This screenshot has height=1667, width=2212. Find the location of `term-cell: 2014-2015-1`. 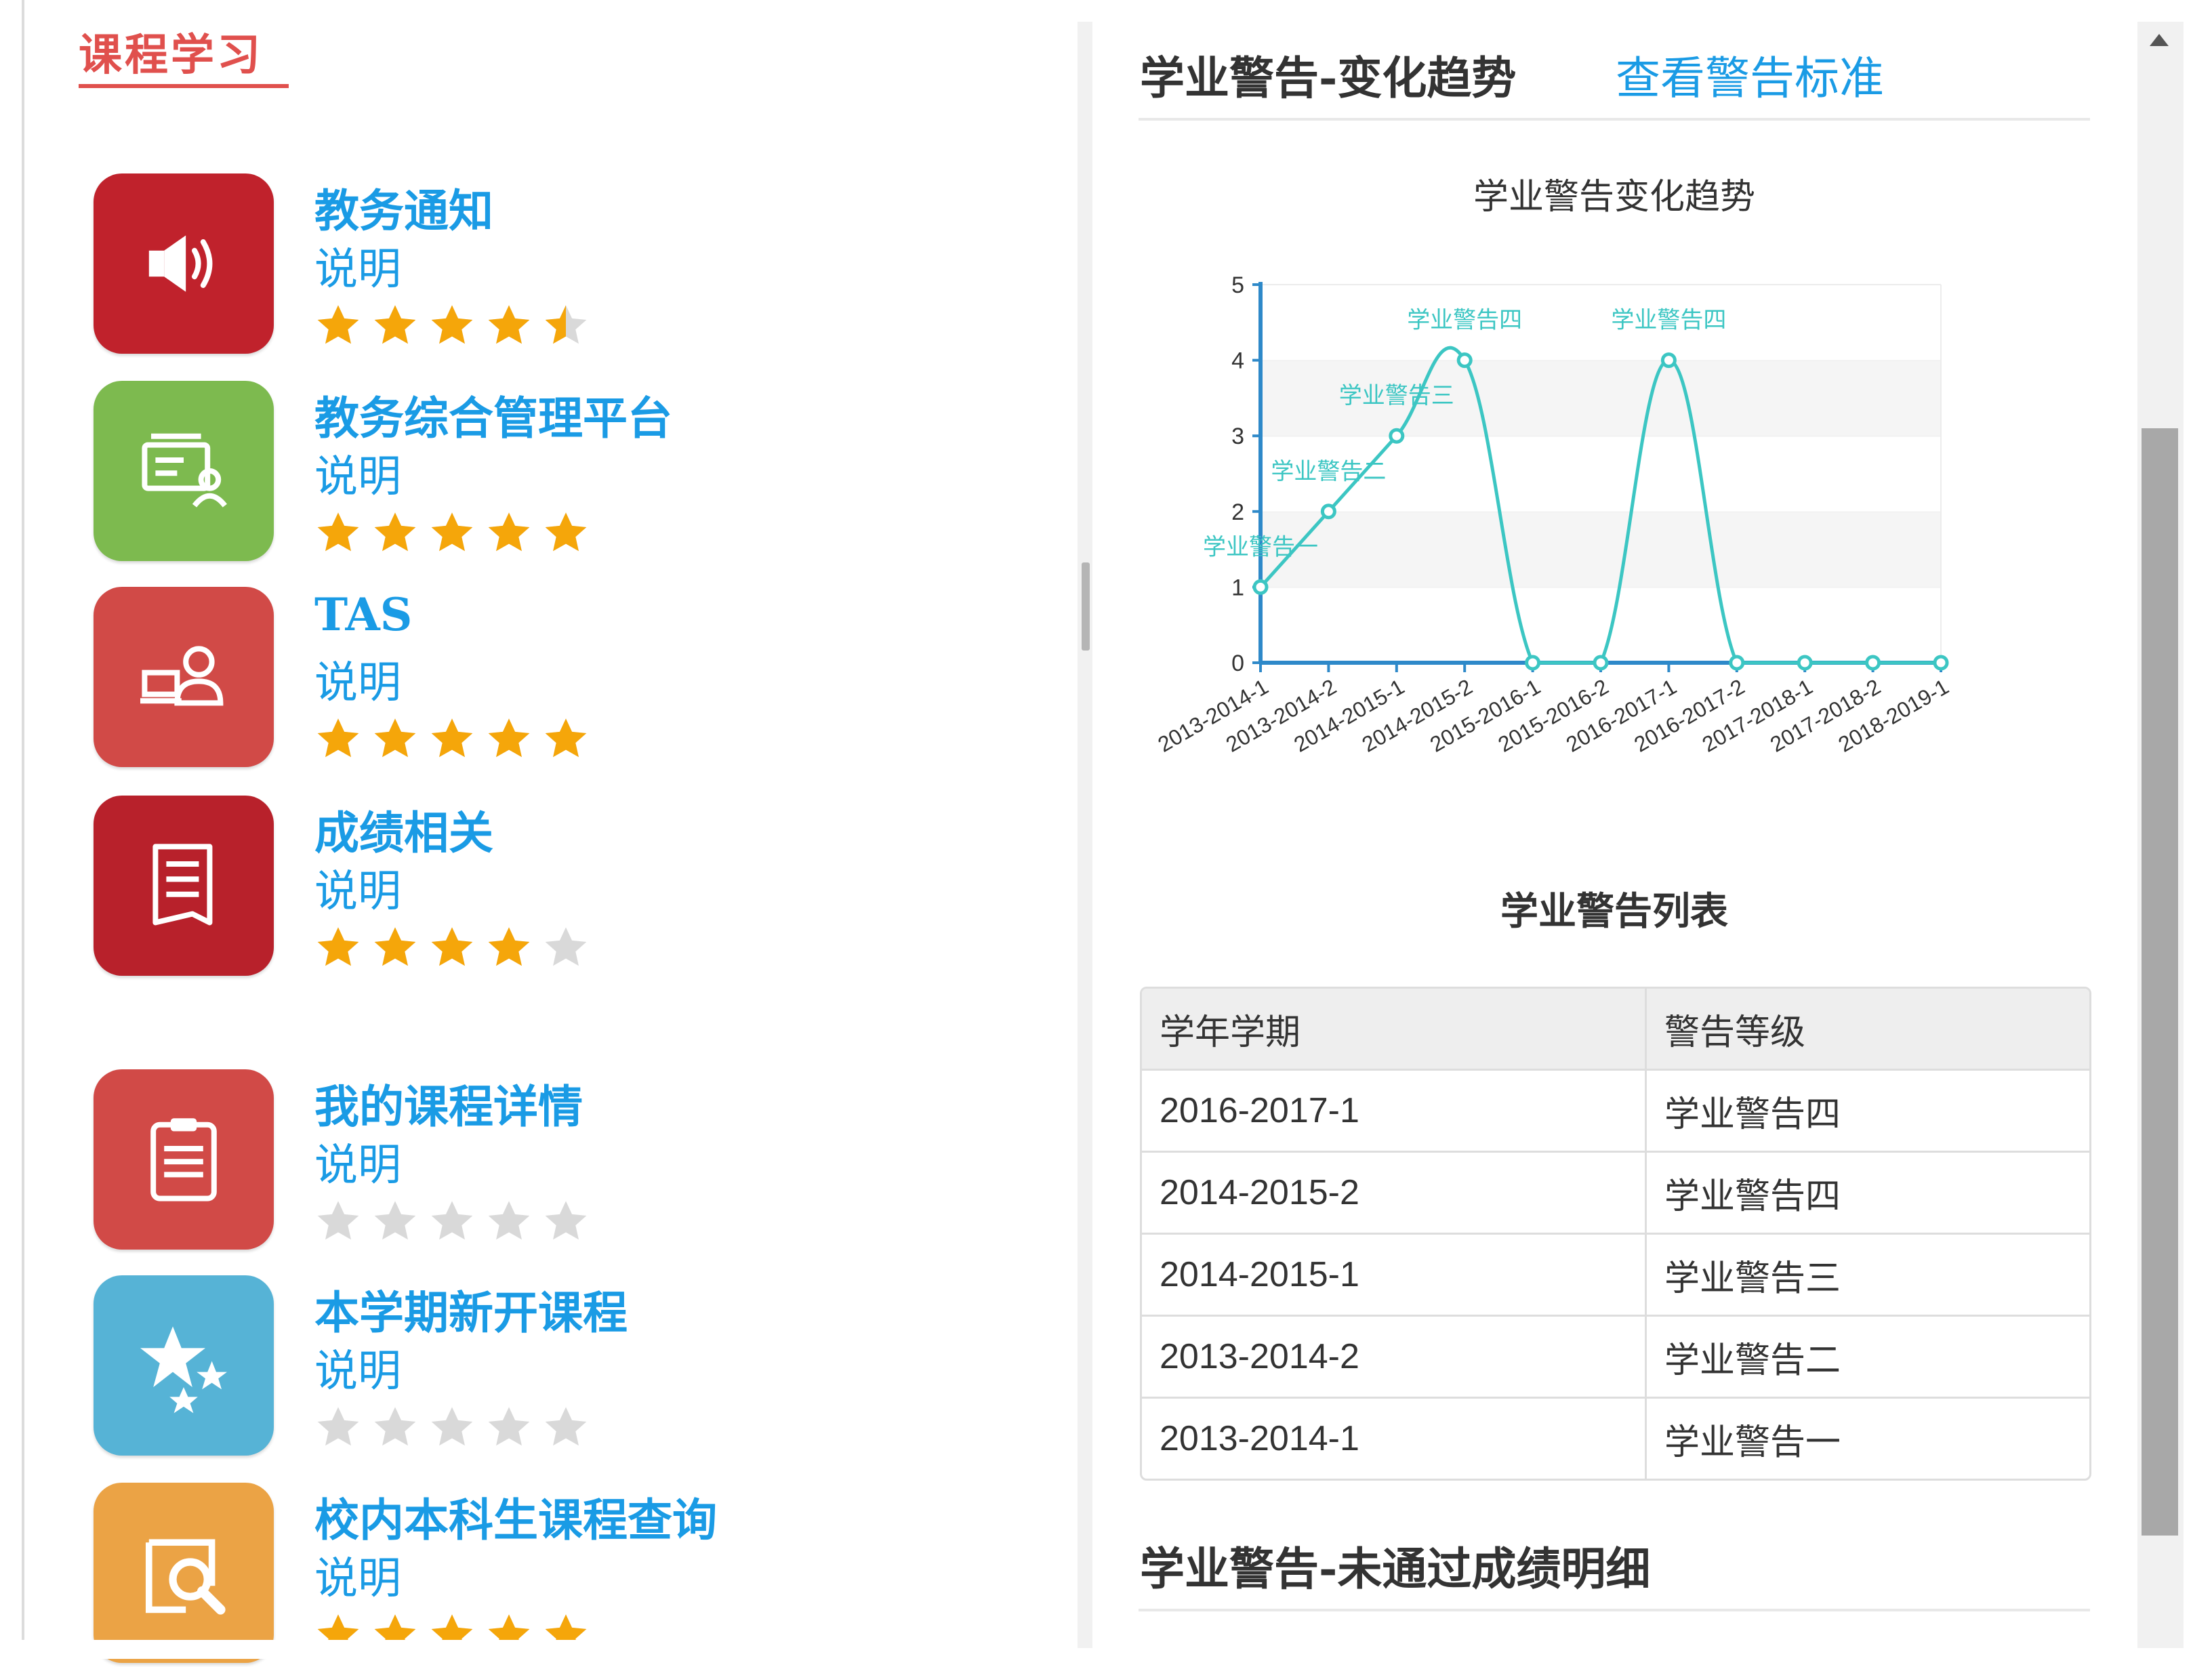

term-cell: 2014-2015-1 is located at coordinates (1395, 1275).